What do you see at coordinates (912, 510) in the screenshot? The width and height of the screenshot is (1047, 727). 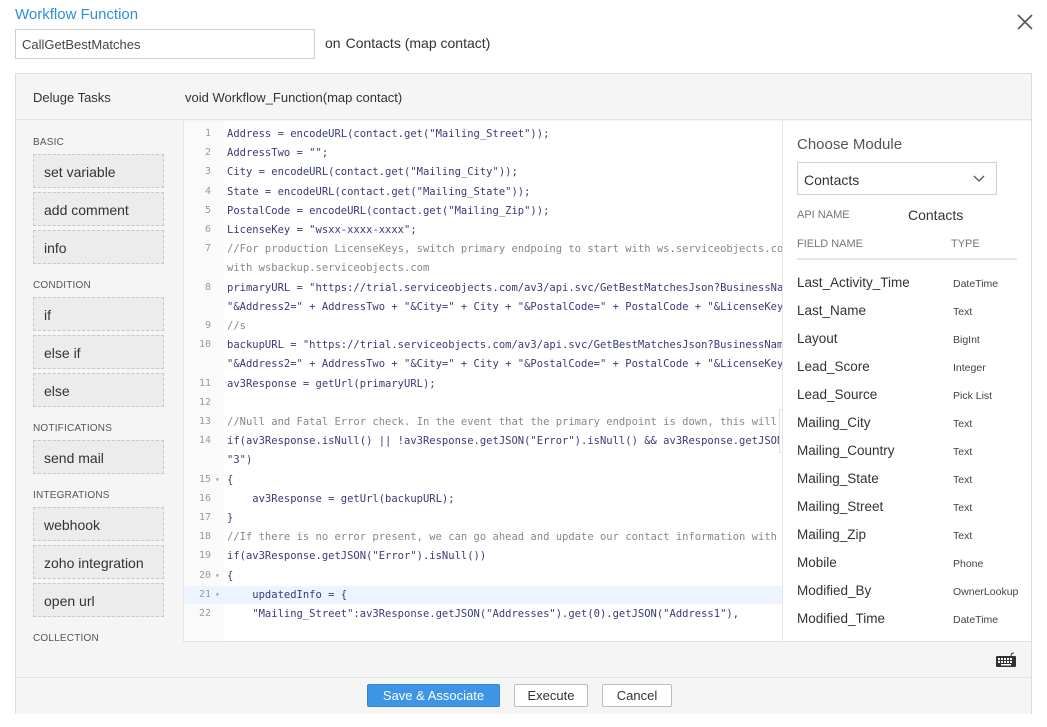 I see `field-row: Mailing_Street Text` at bounding box center [912, 510].